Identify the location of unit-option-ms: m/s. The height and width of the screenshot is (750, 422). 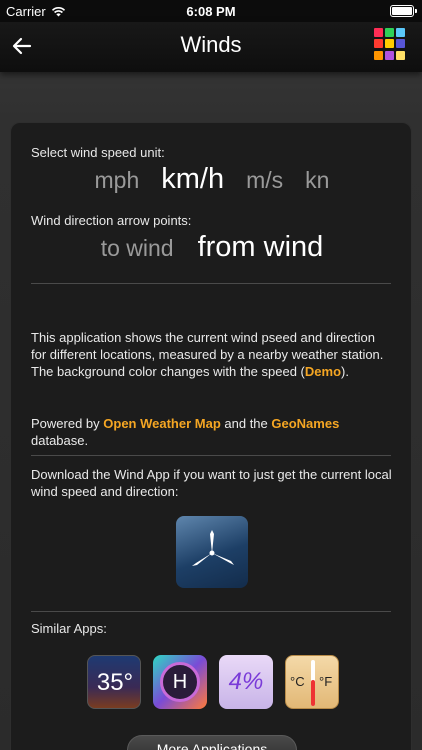
(264, 180).